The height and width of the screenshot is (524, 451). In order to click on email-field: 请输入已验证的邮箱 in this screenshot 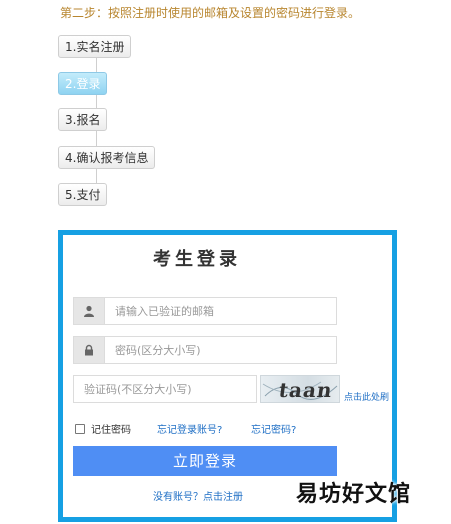, I will do `click(205, 311)`.